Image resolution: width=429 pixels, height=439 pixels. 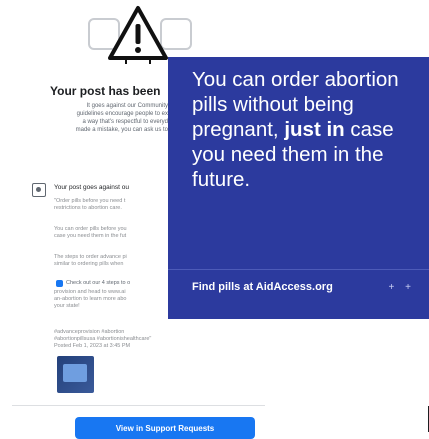 I want to click on check-row: Check out our 4 steps to o, so click(x=116, y=284).